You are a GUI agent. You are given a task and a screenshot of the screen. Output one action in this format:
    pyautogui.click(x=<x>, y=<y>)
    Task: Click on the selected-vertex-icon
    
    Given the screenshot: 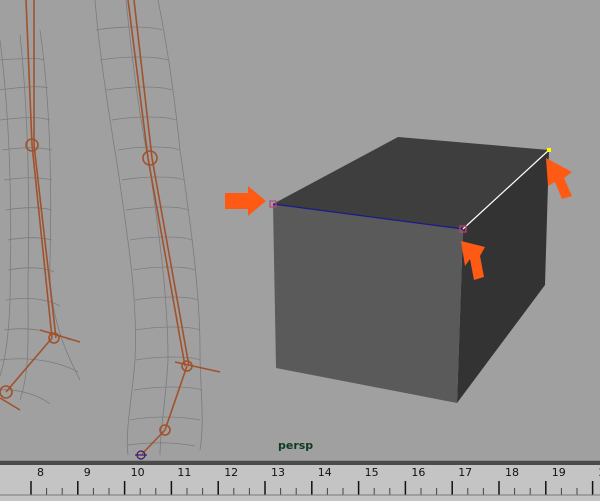 What is the action you would take?
    pyautogui.click(x=549, y=150)
    